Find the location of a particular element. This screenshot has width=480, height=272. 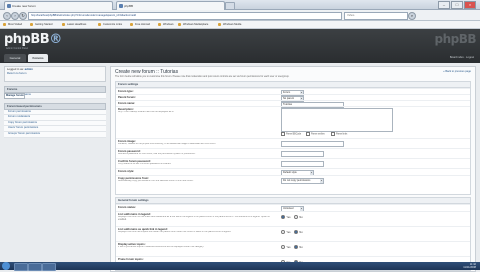

back-link: « Back to previous page is located at coordinates (457, 71).